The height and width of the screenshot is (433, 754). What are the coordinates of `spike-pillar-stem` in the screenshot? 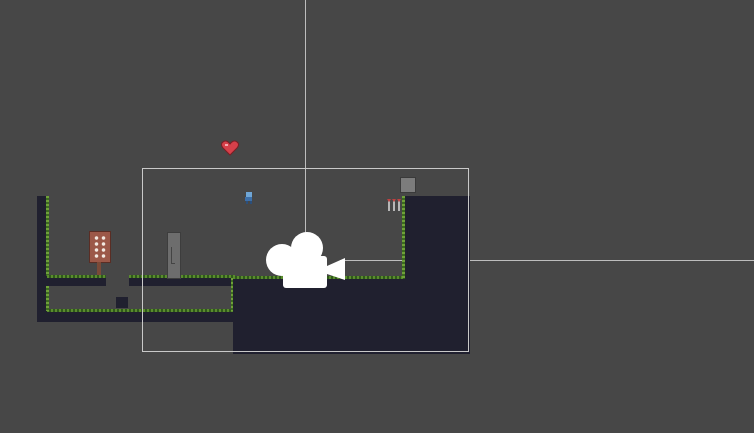 It's located at (99, 268).